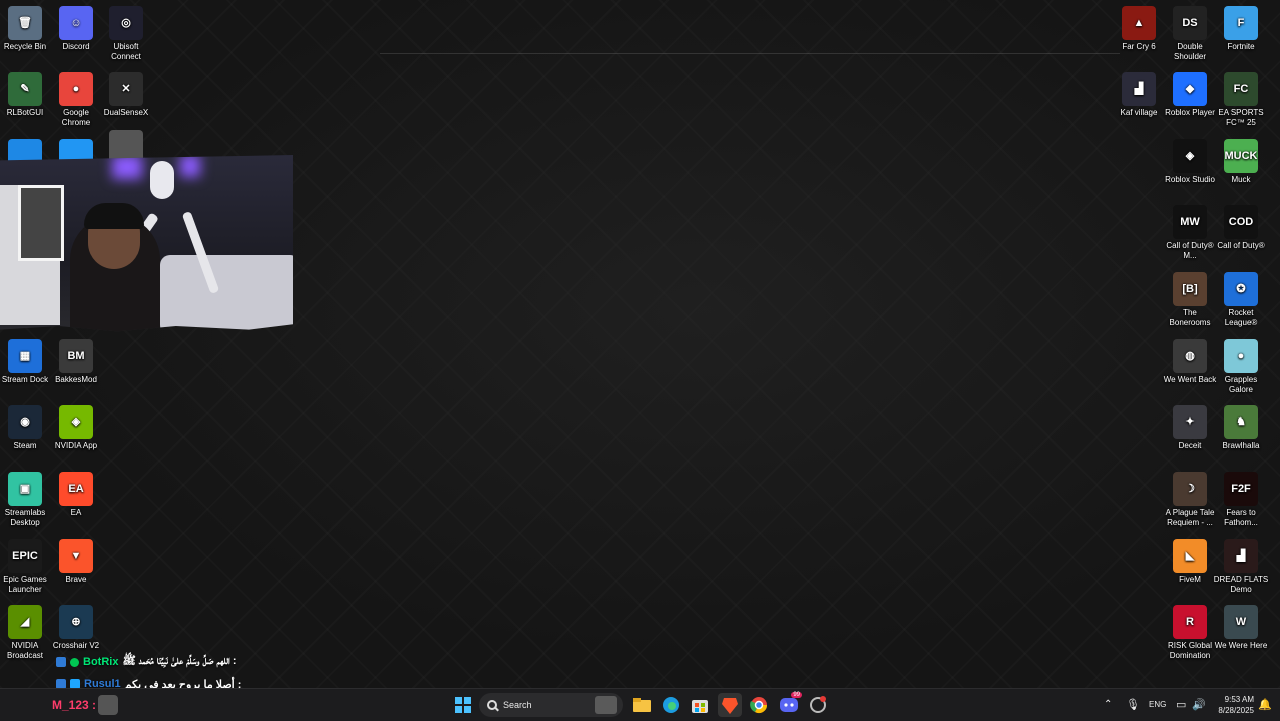 The height and width of the screenshot is (721, 1280). Describe the element at coordinates (1241, 156) in the screenshot. I see `muck-icon: MUCK` at that location.